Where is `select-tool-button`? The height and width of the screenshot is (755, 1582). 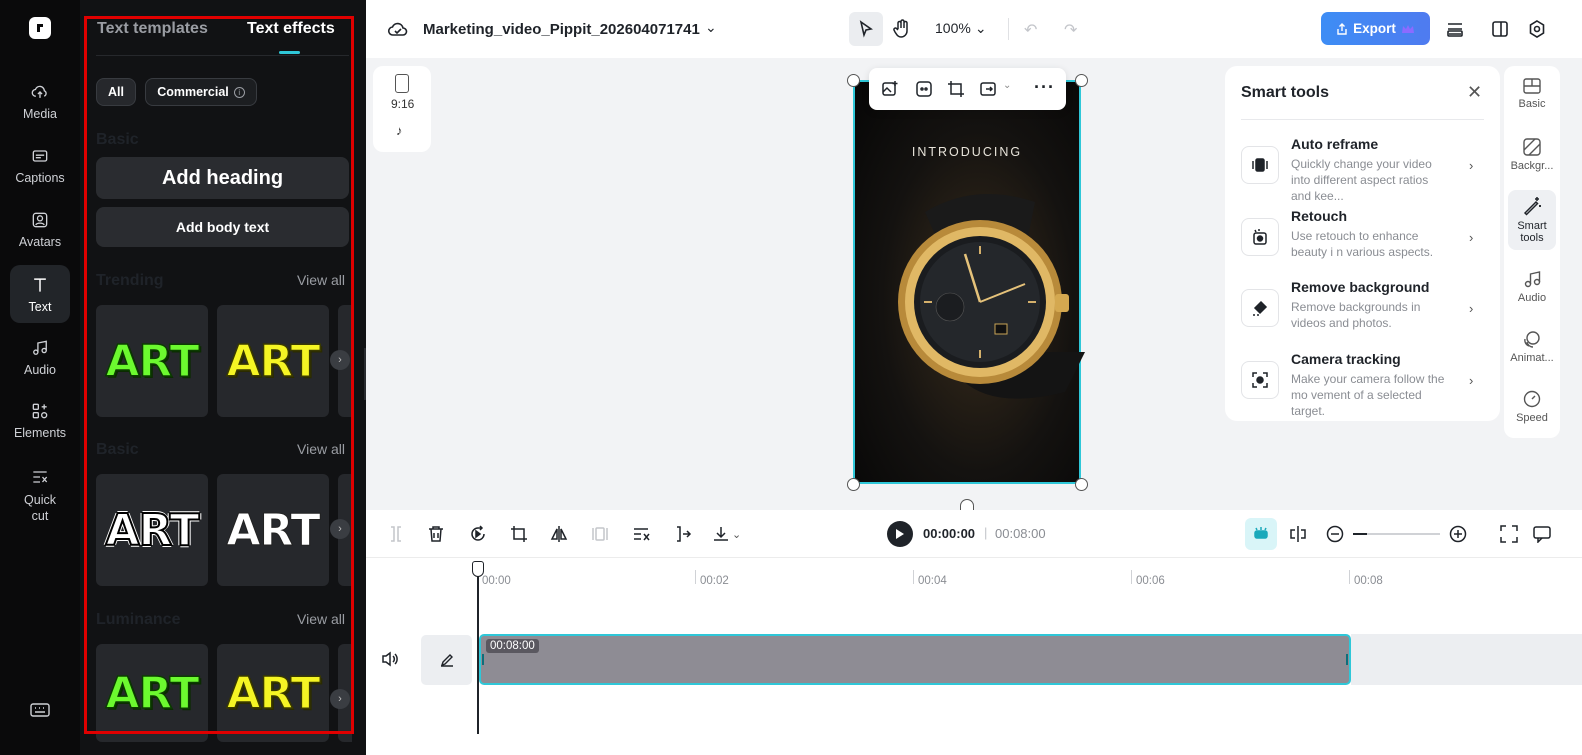
select-tool-button is located at coordinates (866, 29).